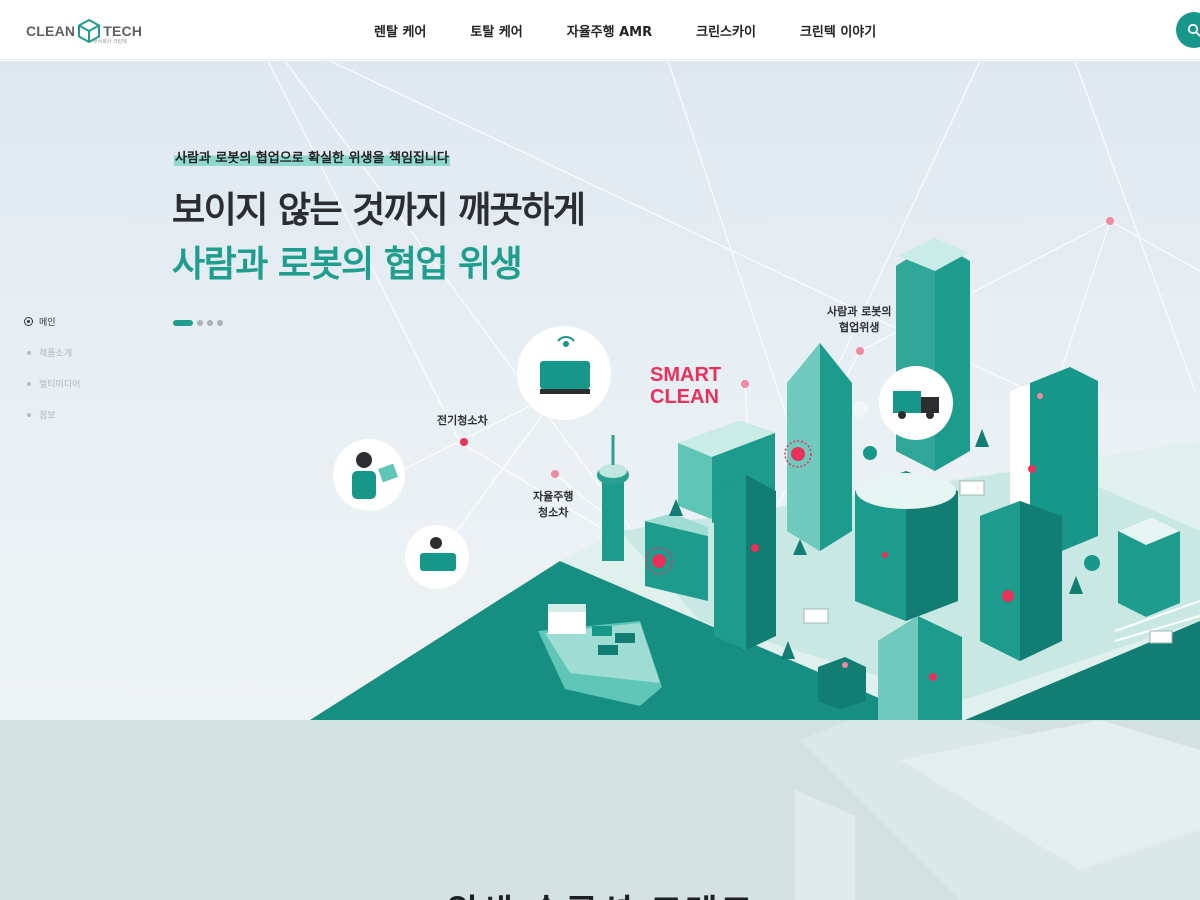  I want to click on nav-story: 크린텍 이야기, so click(838, 30).